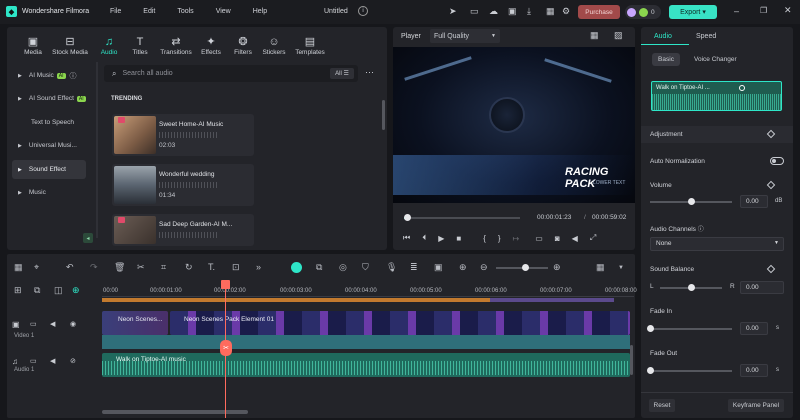 This screenshot has height=420, width=800. What do you see at coordinates (369, 72) in the screenshot?
I see `more-options-icon: ⋯` at bounding box center [369, 72].